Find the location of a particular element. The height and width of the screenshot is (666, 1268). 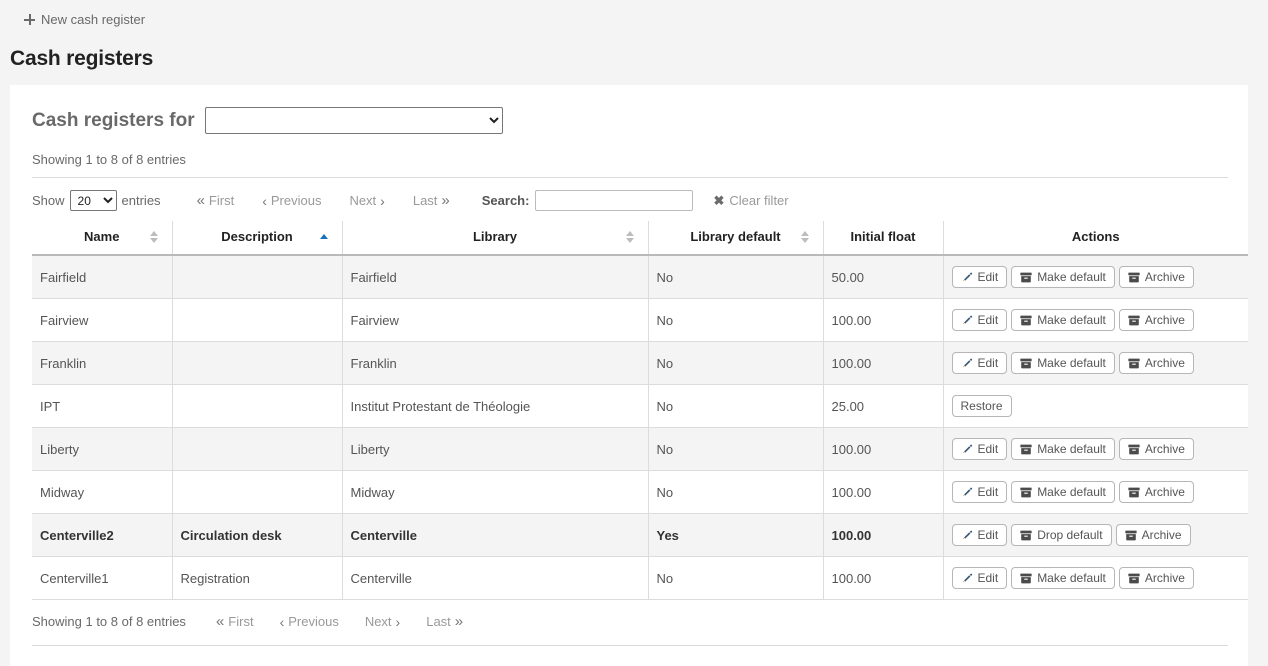

column-header-description-label: Description is located at coordinates (257, 236).